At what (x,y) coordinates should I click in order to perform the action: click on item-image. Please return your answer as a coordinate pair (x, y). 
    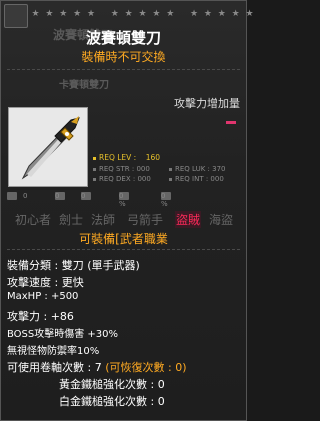
    Looking at the image, I should click on (48, 147).